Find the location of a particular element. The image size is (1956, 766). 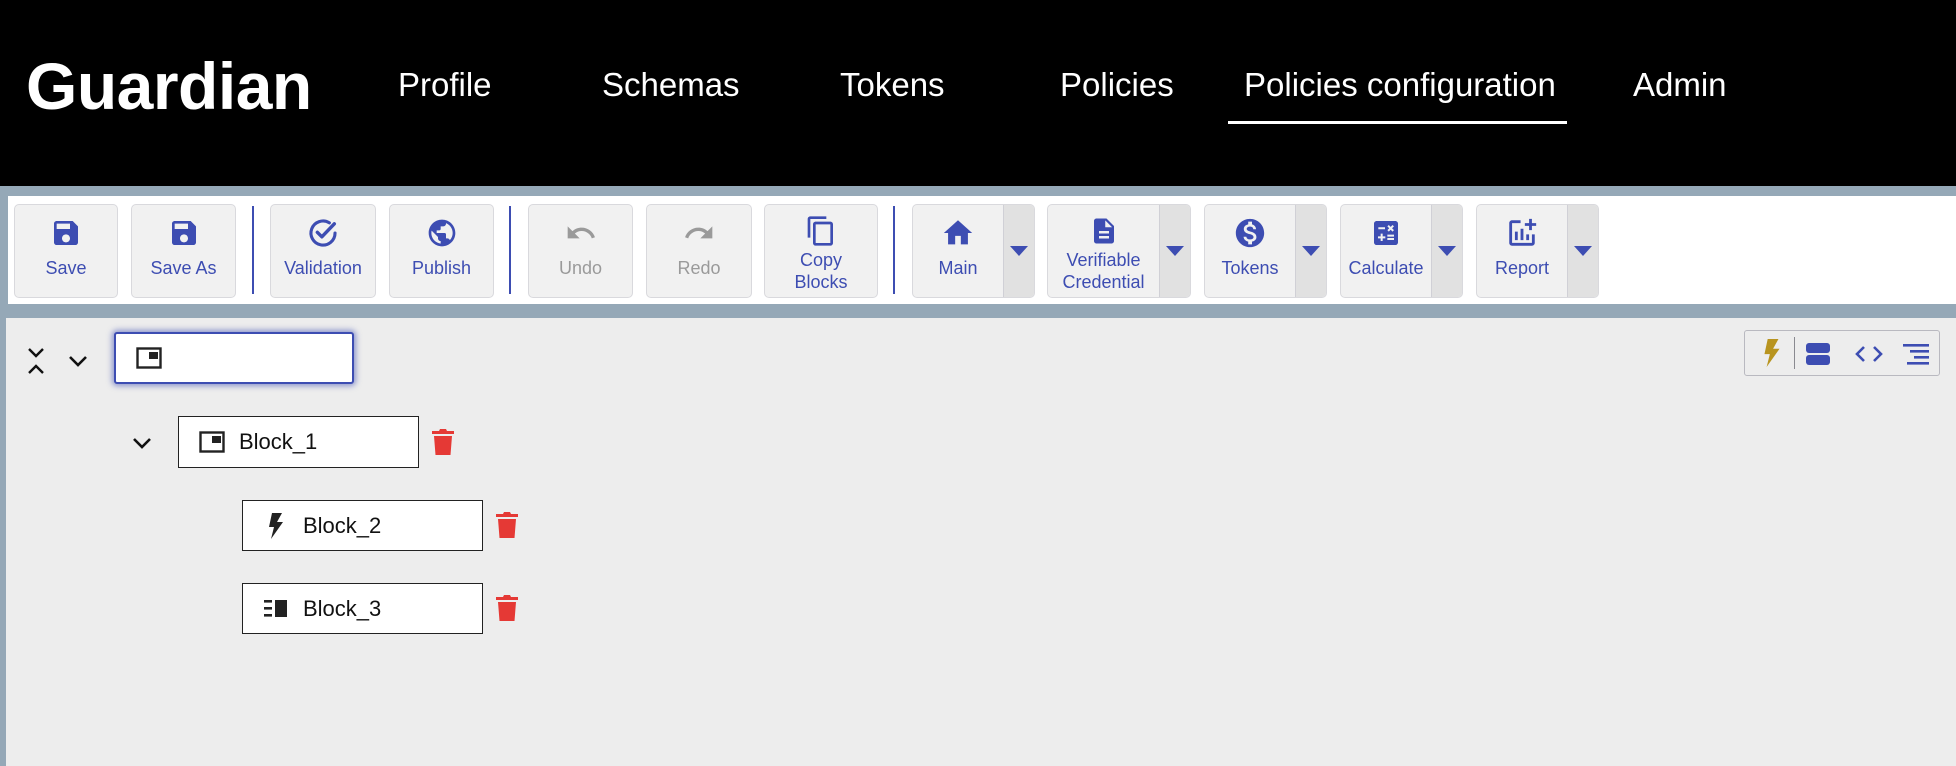

publish-label: Publish is located at coordinates (441, 268).